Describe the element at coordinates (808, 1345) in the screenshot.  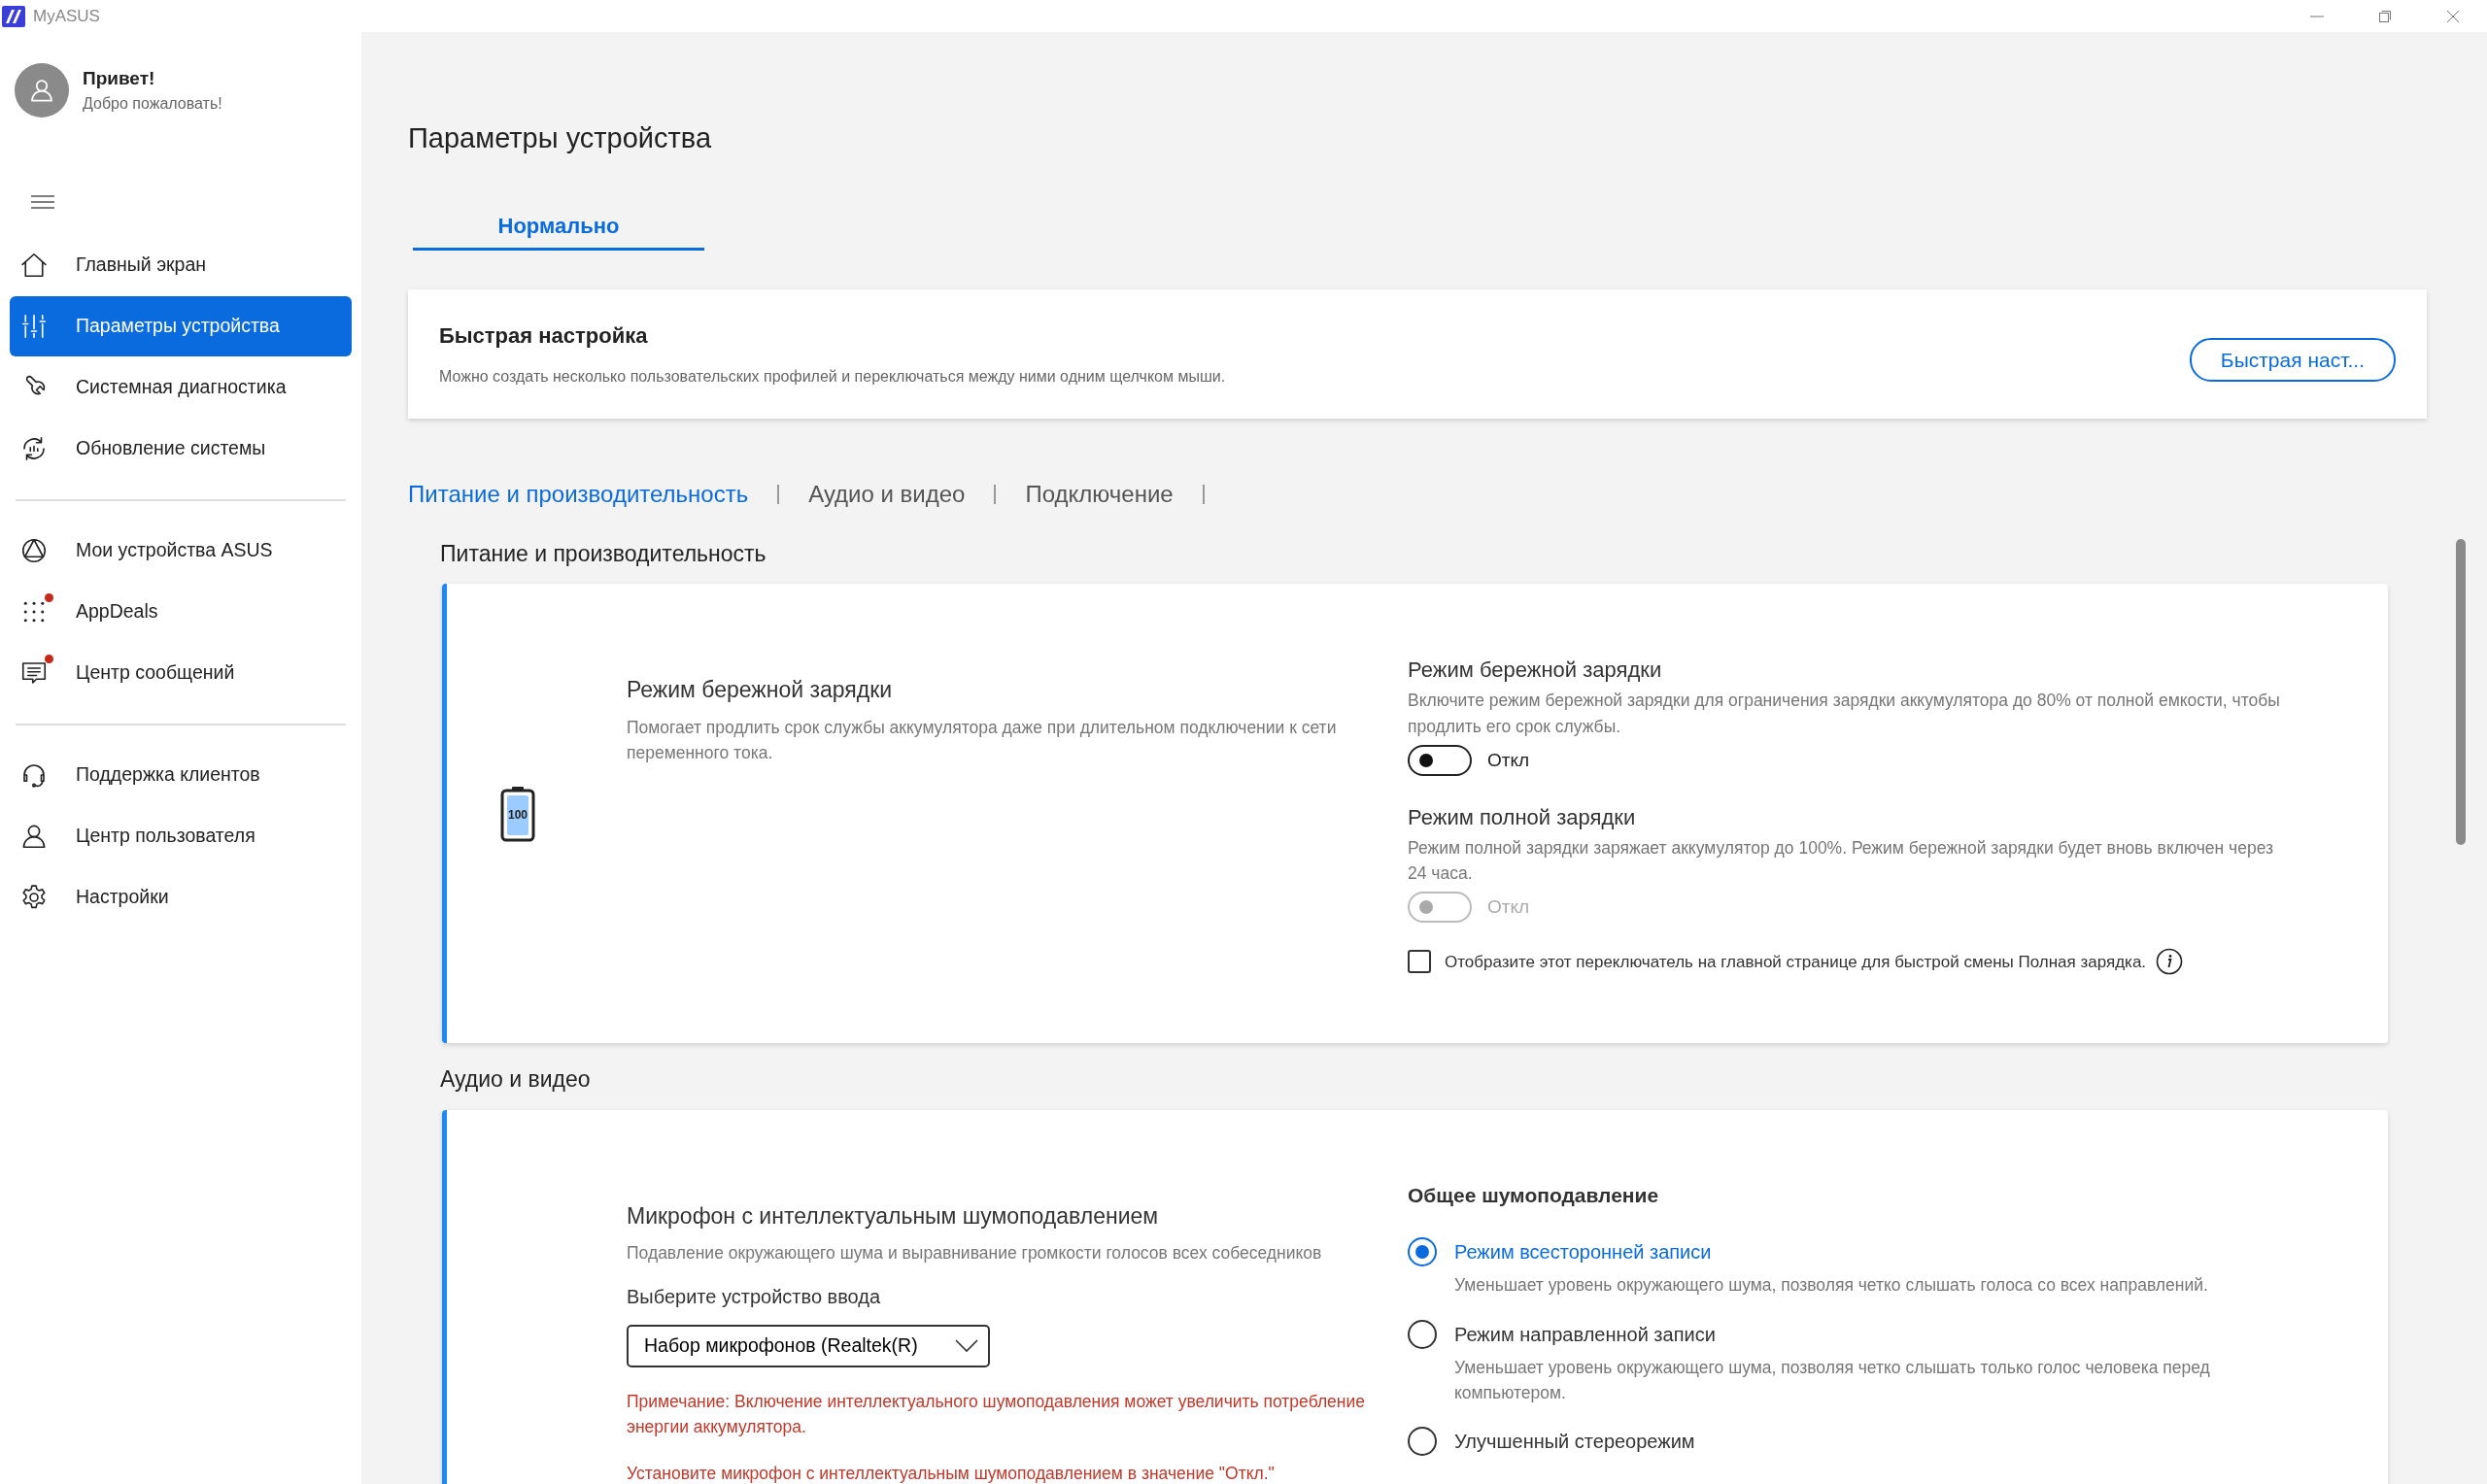
I see `input-device-dropdown: Набор микрофонов (Realtek(R)` at that location.